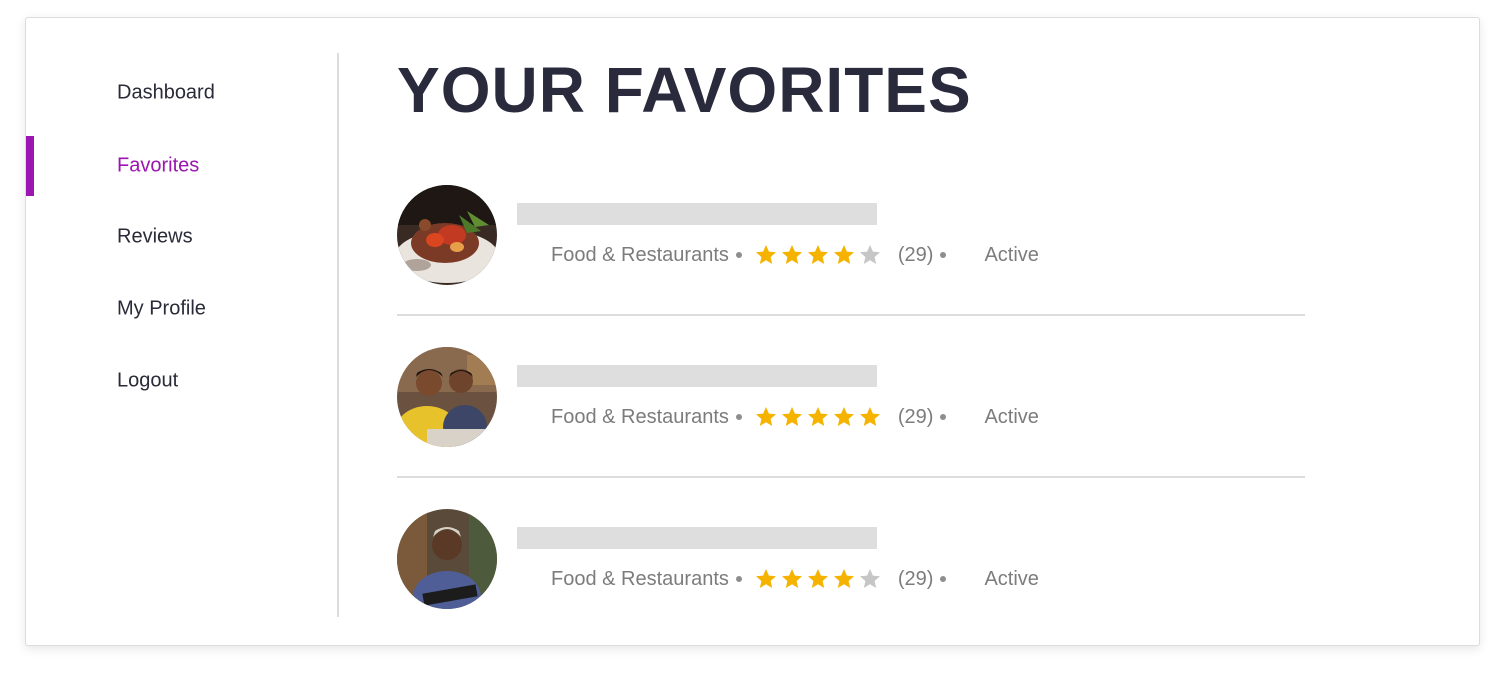 Image resolution: width=1506 pixels, height=680 pixels. I want to click on sidebar-item-reviews: Reviews, so click(182, 237).